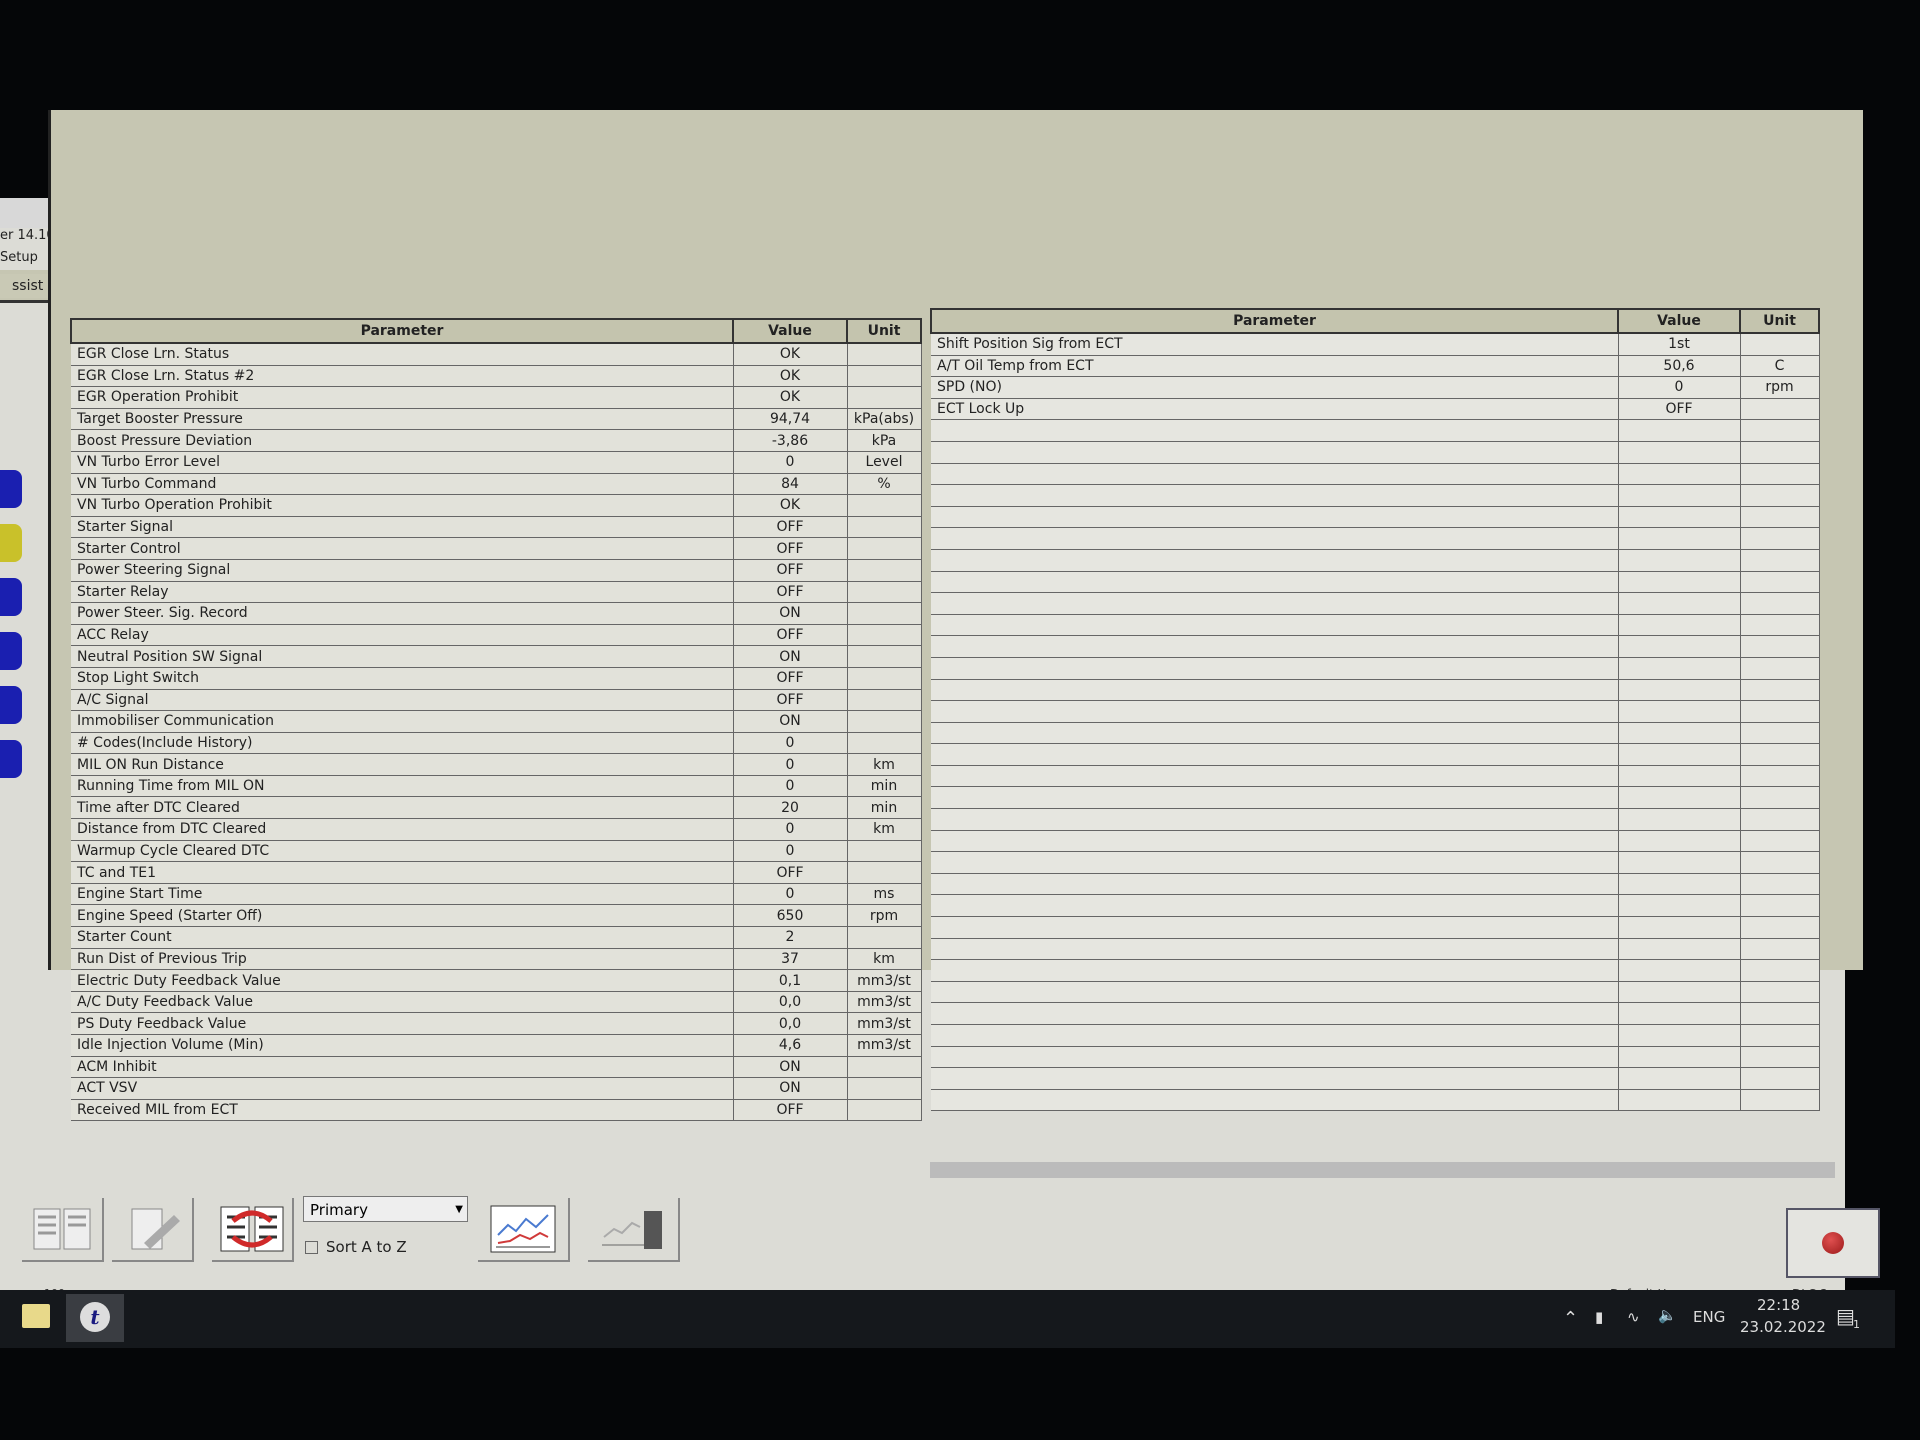 This screenshot has width=1920, height=1440. What do you see at coordinates (1599, 1317) in the screenshot?
I see `battery-icon: ▮` at bounding box center [1599, 1317].